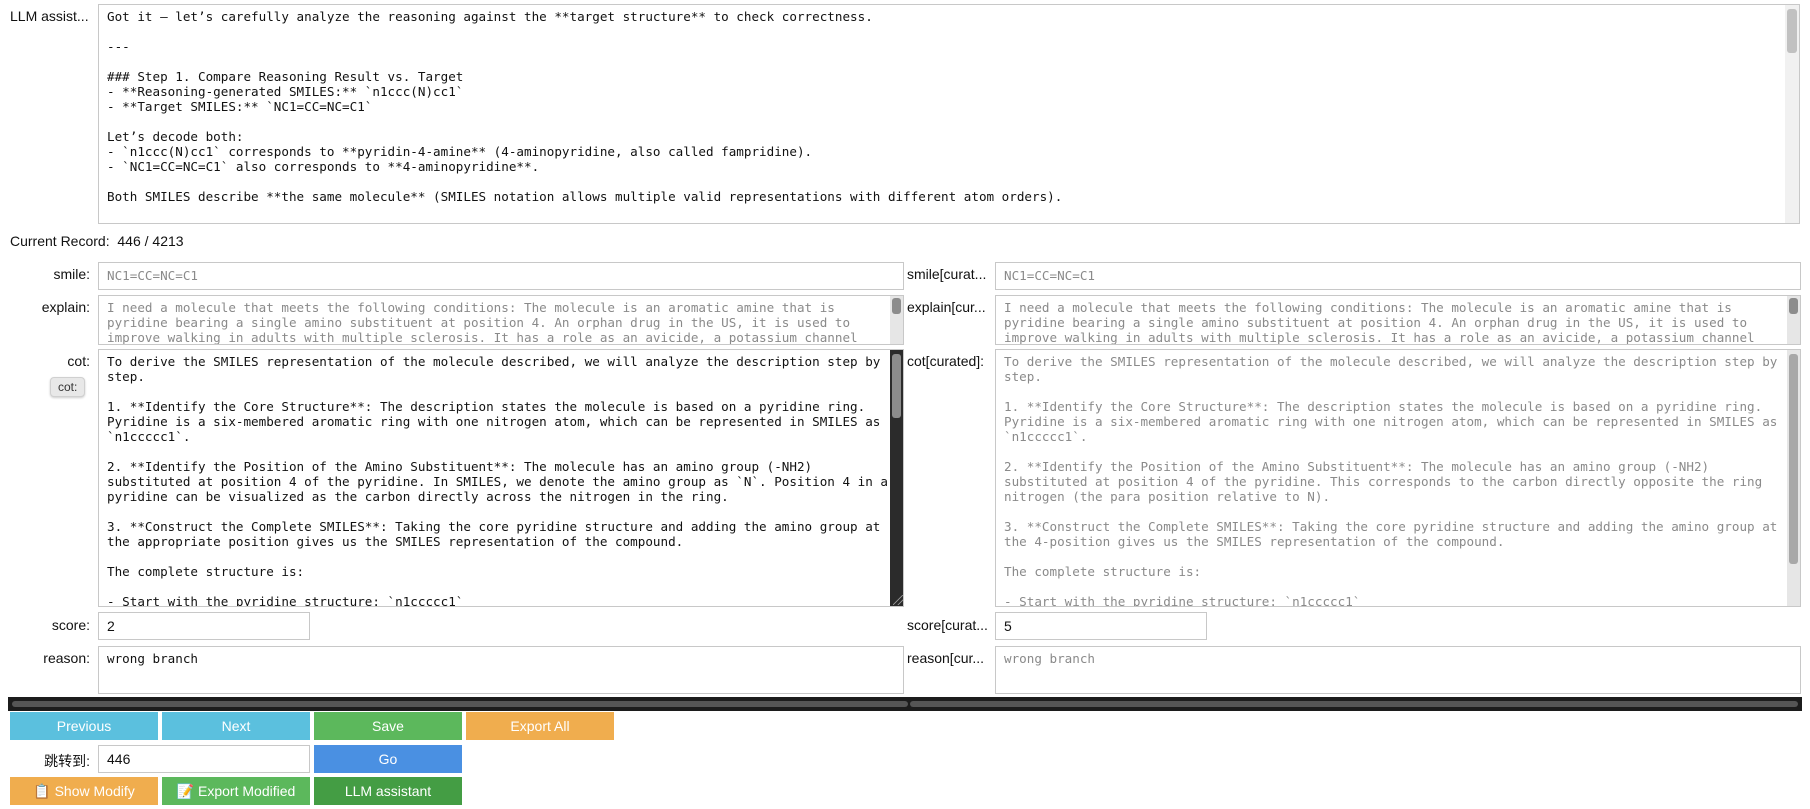 The height and width of the screenshot is (809, 1810). What do you see at coordinates (67, 761) in the screenshot?
I see `jump-to-label: 跳转到:` at bounding box center [67, 761].